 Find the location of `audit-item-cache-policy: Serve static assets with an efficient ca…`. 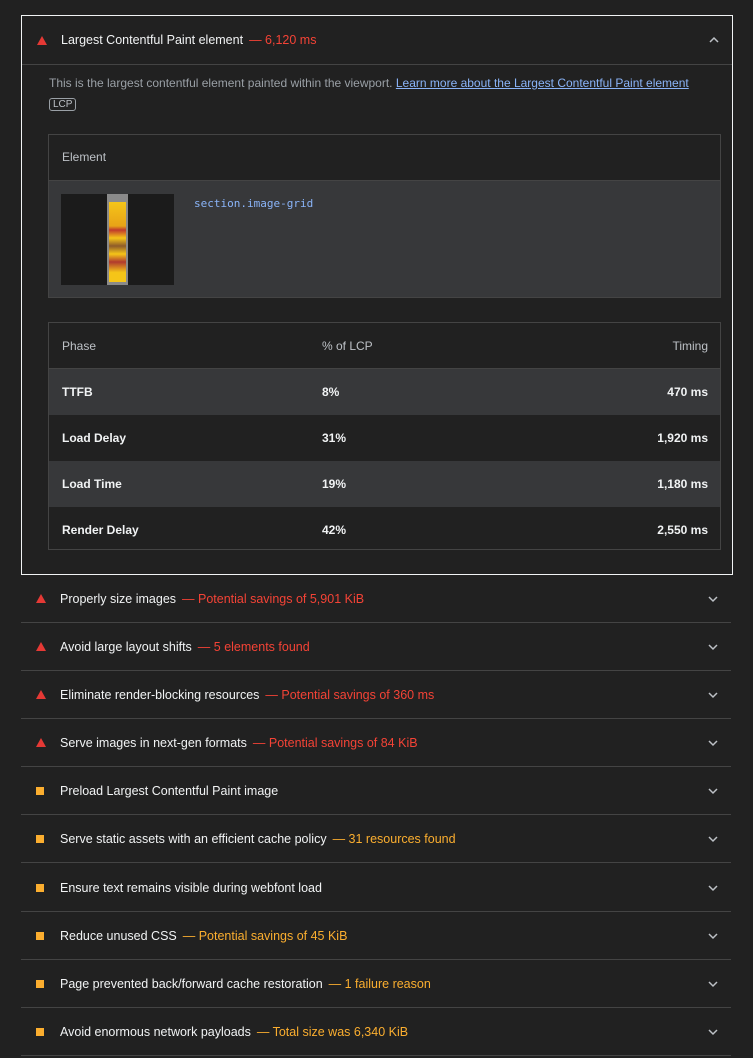

audit-item-cache-policy: Serve static assets with an efficient ca… is located at coordinates (376, 839).